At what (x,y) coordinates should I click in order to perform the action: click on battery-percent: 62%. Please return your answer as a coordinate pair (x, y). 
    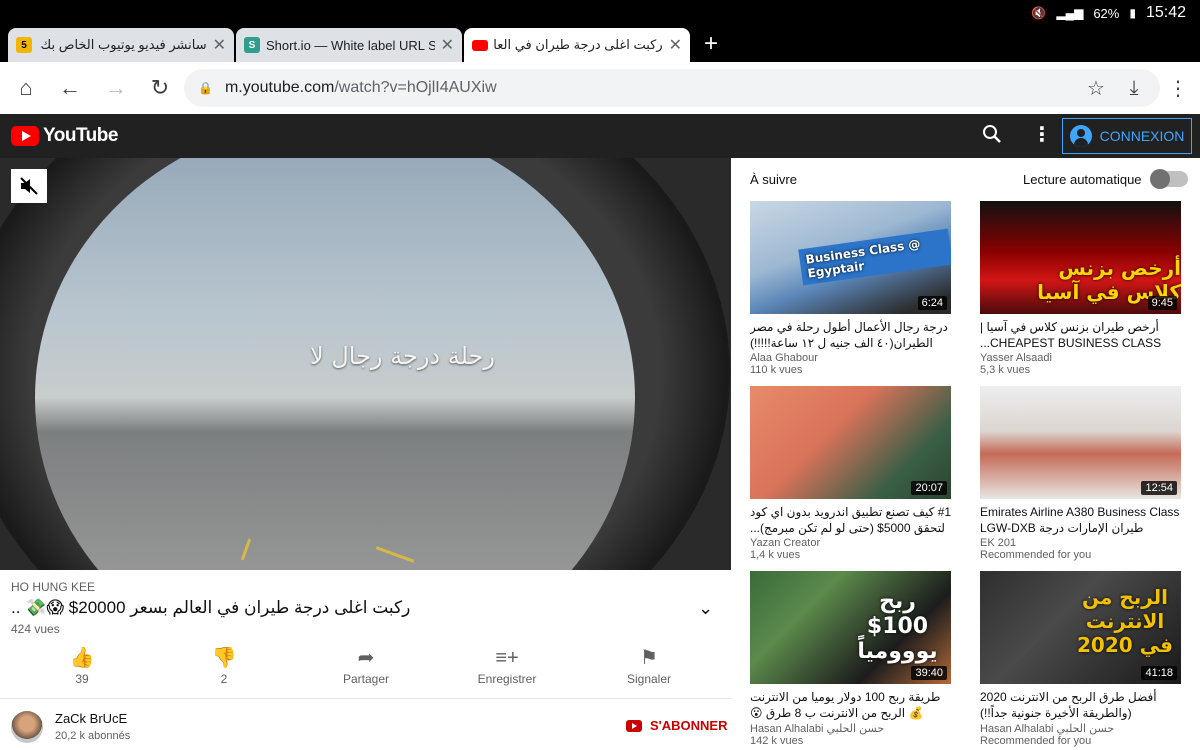
    Looking at the image, I should click on (1106, 13).